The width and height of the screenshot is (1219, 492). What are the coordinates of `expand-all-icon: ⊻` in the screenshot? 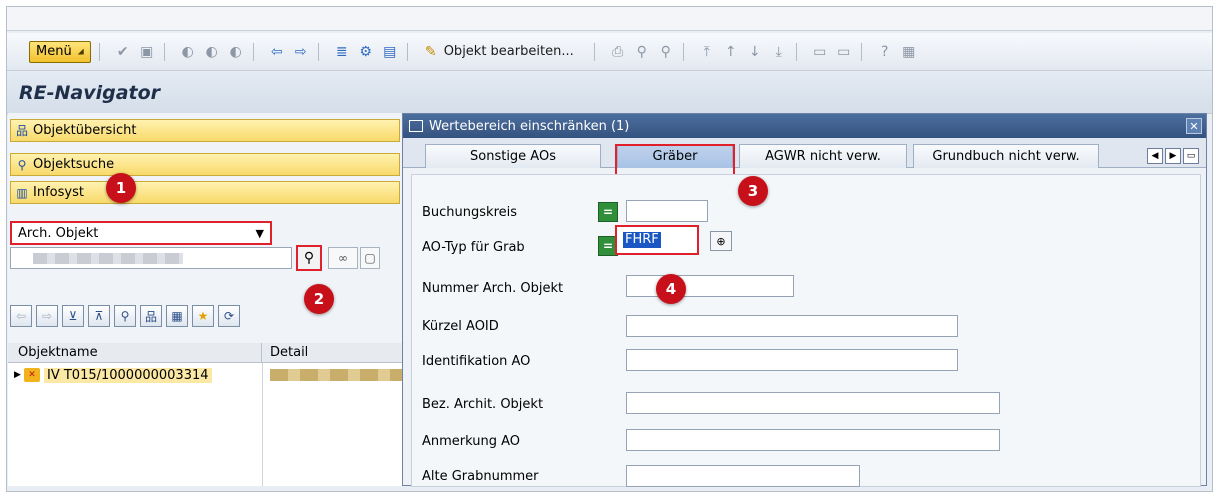 It's located at (73, 316).